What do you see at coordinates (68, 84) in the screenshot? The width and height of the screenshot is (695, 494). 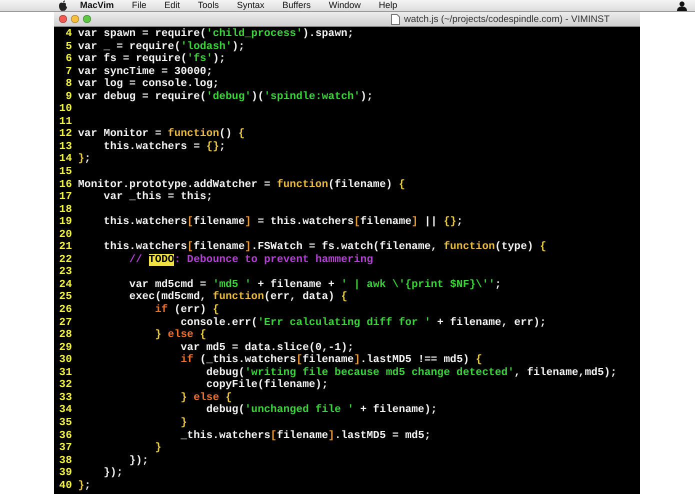 I see `line-number: 8` at bounding box center [68, 84].